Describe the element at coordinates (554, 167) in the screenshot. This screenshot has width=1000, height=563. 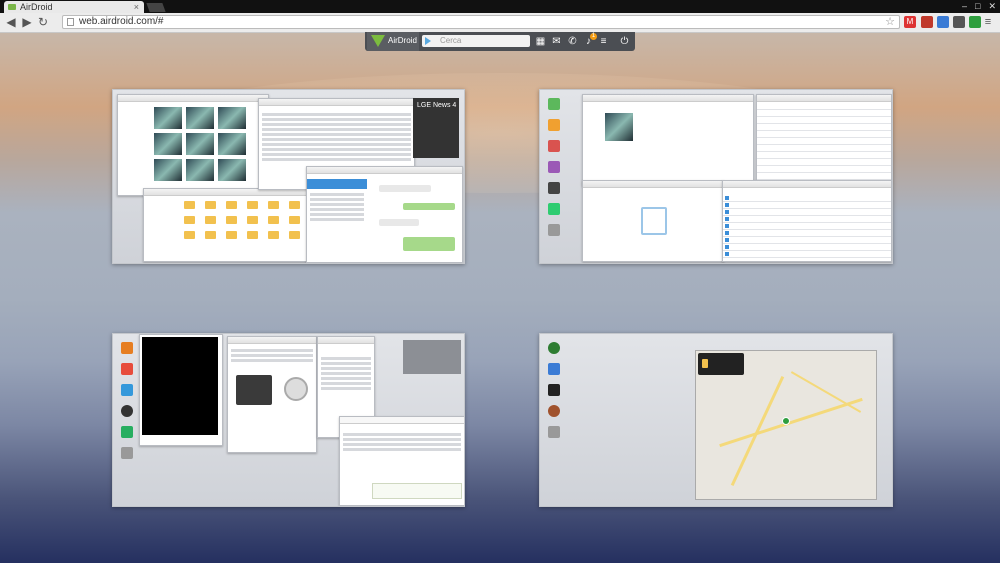
I see `ringtone-app-icon` at that location.